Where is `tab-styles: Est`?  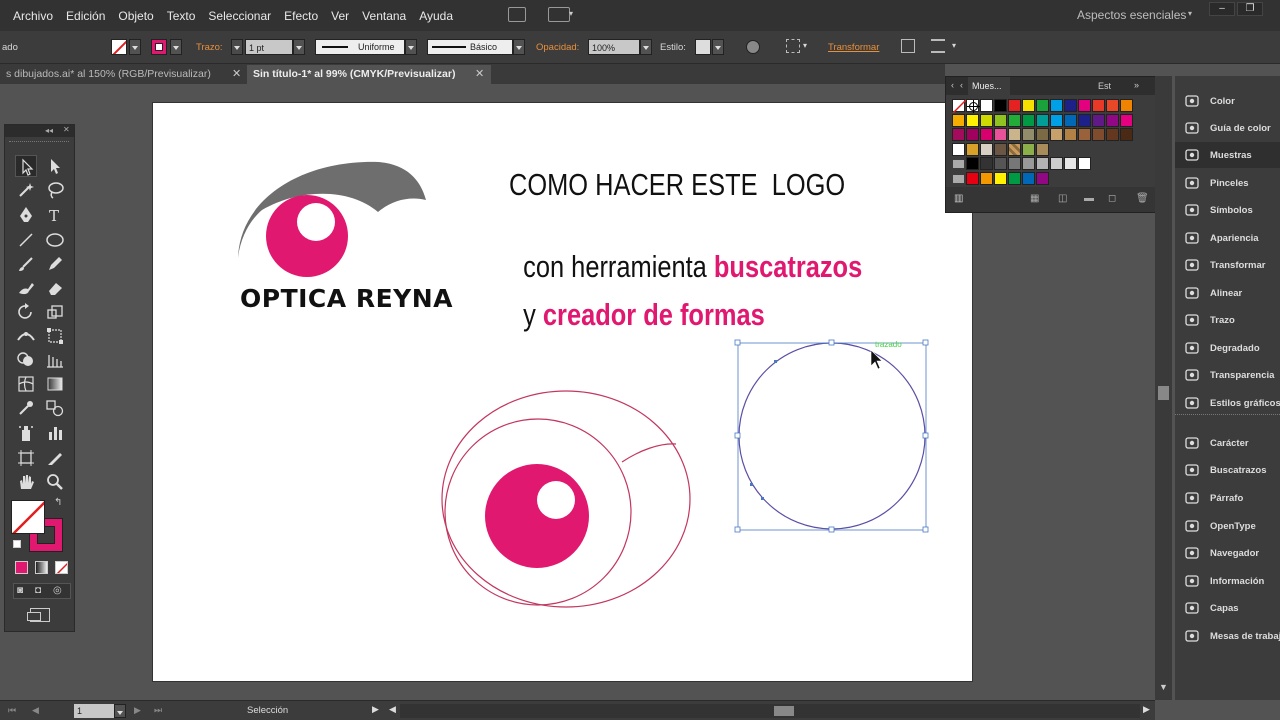
tab-styles: Est is located at coordinates (1104, 86).